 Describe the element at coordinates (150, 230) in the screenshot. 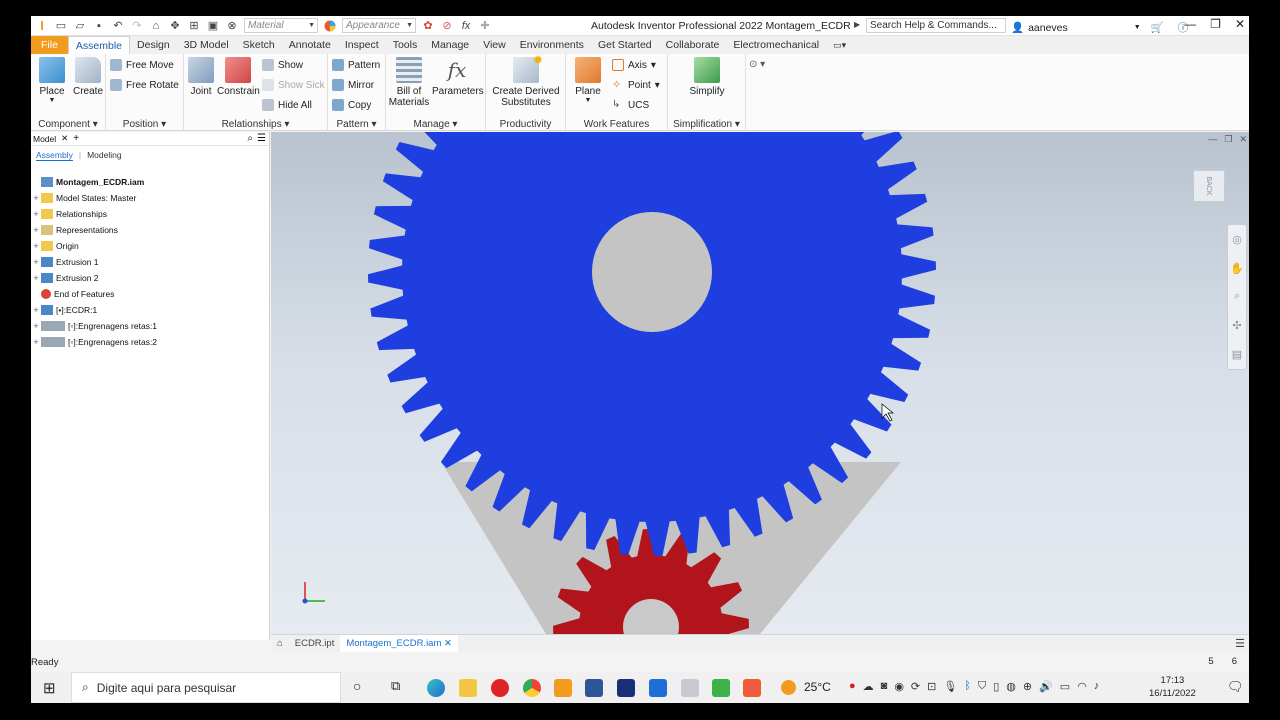

I see `tree-item-representations: + Representations` at that location.